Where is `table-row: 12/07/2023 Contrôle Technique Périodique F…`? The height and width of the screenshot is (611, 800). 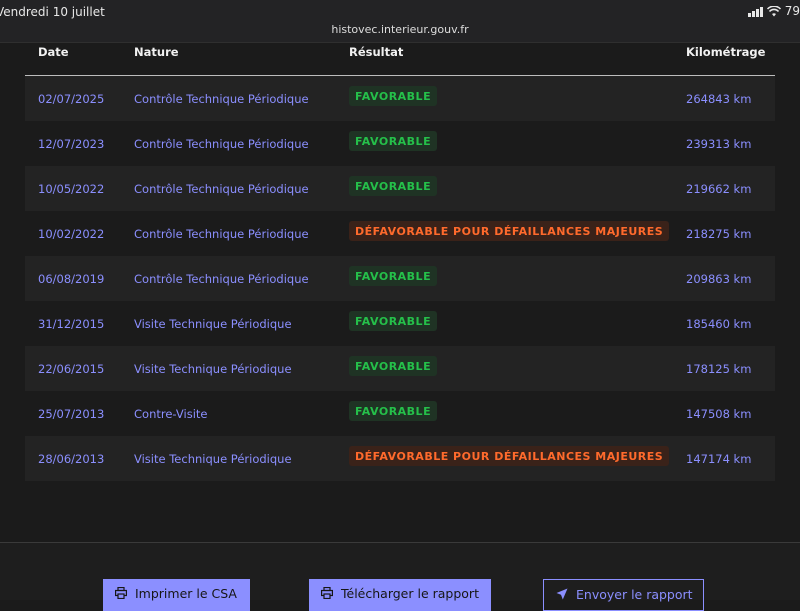 table-row: 12/07/2023 Contrôle Technique Périodique F… is located at coordinates (400, 143).